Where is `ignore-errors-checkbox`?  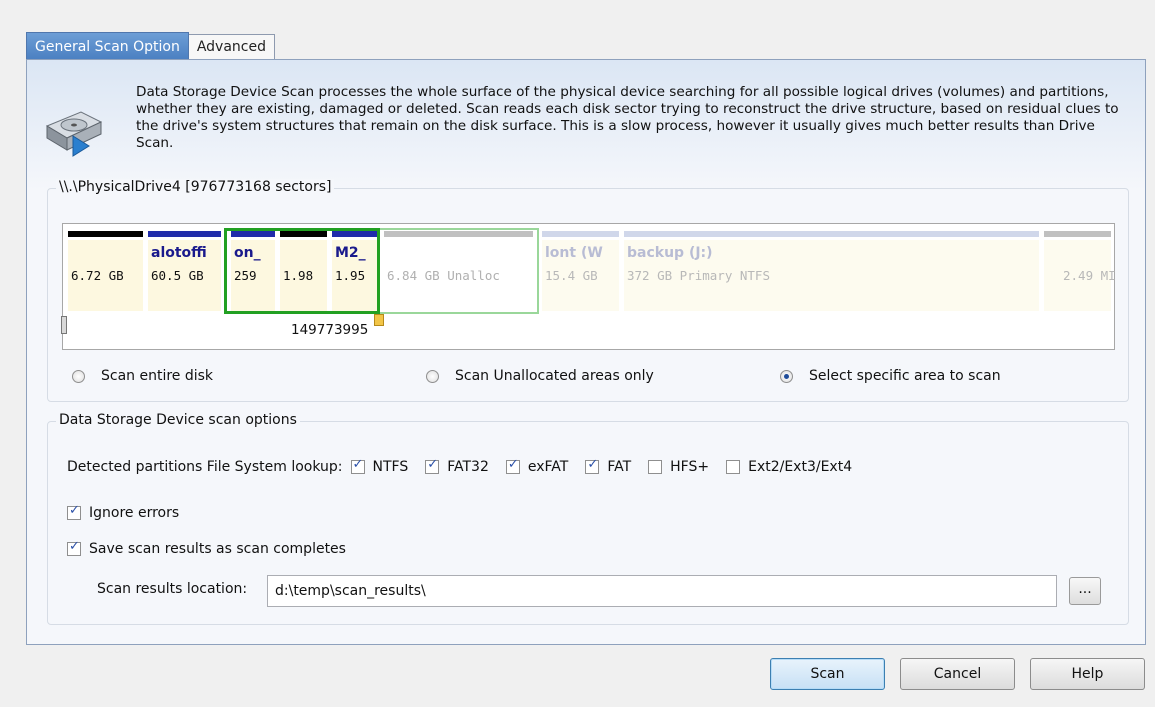
ignore-errors-checkbox is located at coordinates (74, 511).